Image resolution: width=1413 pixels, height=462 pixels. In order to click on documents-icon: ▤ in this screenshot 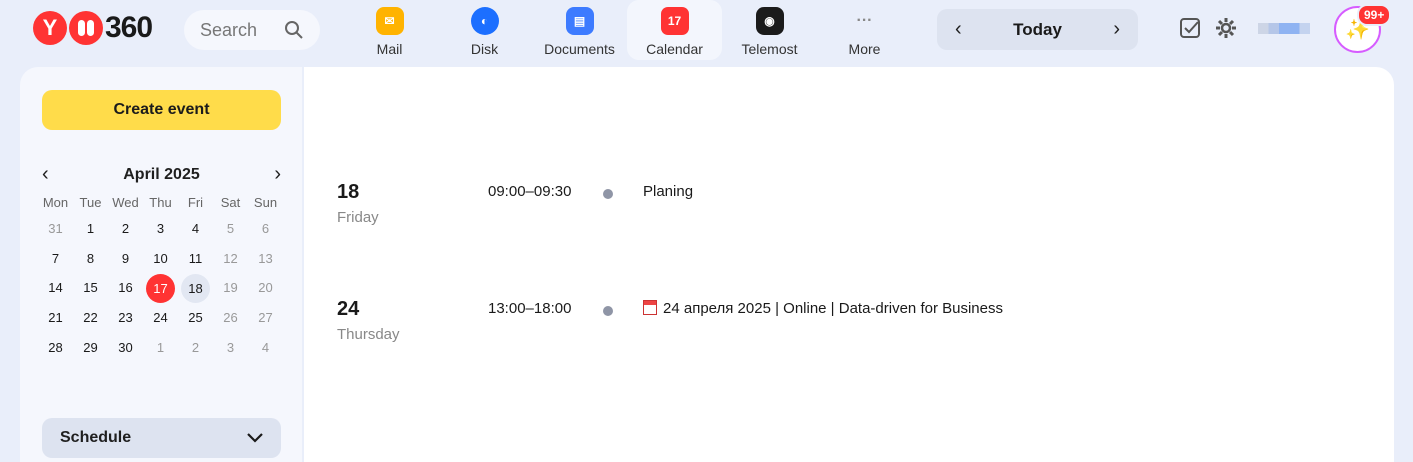, I will do `click(579, 21)`.